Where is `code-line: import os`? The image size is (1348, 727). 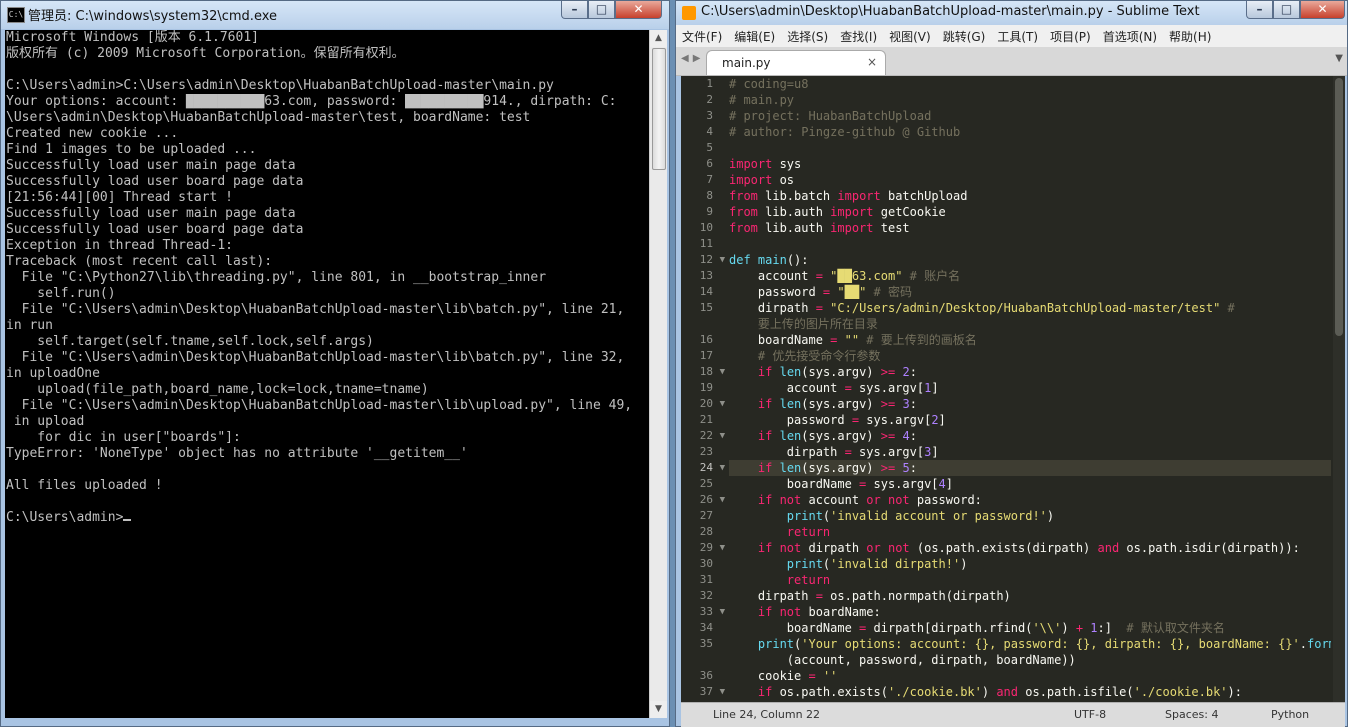 code-line: import os is located at coordinates (1030, 180).